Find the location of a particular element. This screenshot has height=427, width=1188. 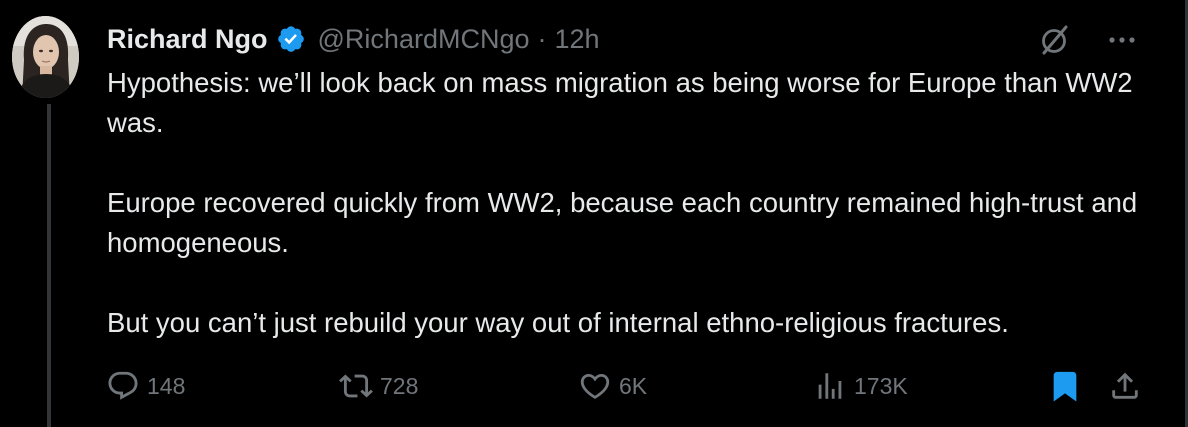

grok-icon is located at coordinates (1054, 40).